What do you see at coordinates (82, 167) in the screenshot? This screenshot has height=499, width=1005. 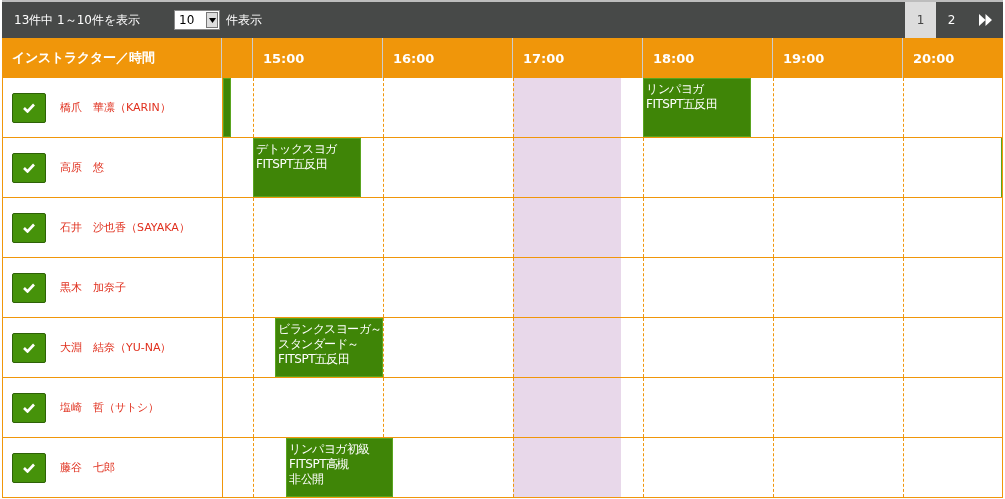 I see `instructor-name: 高原 悠` at bounding box center [82, 167].